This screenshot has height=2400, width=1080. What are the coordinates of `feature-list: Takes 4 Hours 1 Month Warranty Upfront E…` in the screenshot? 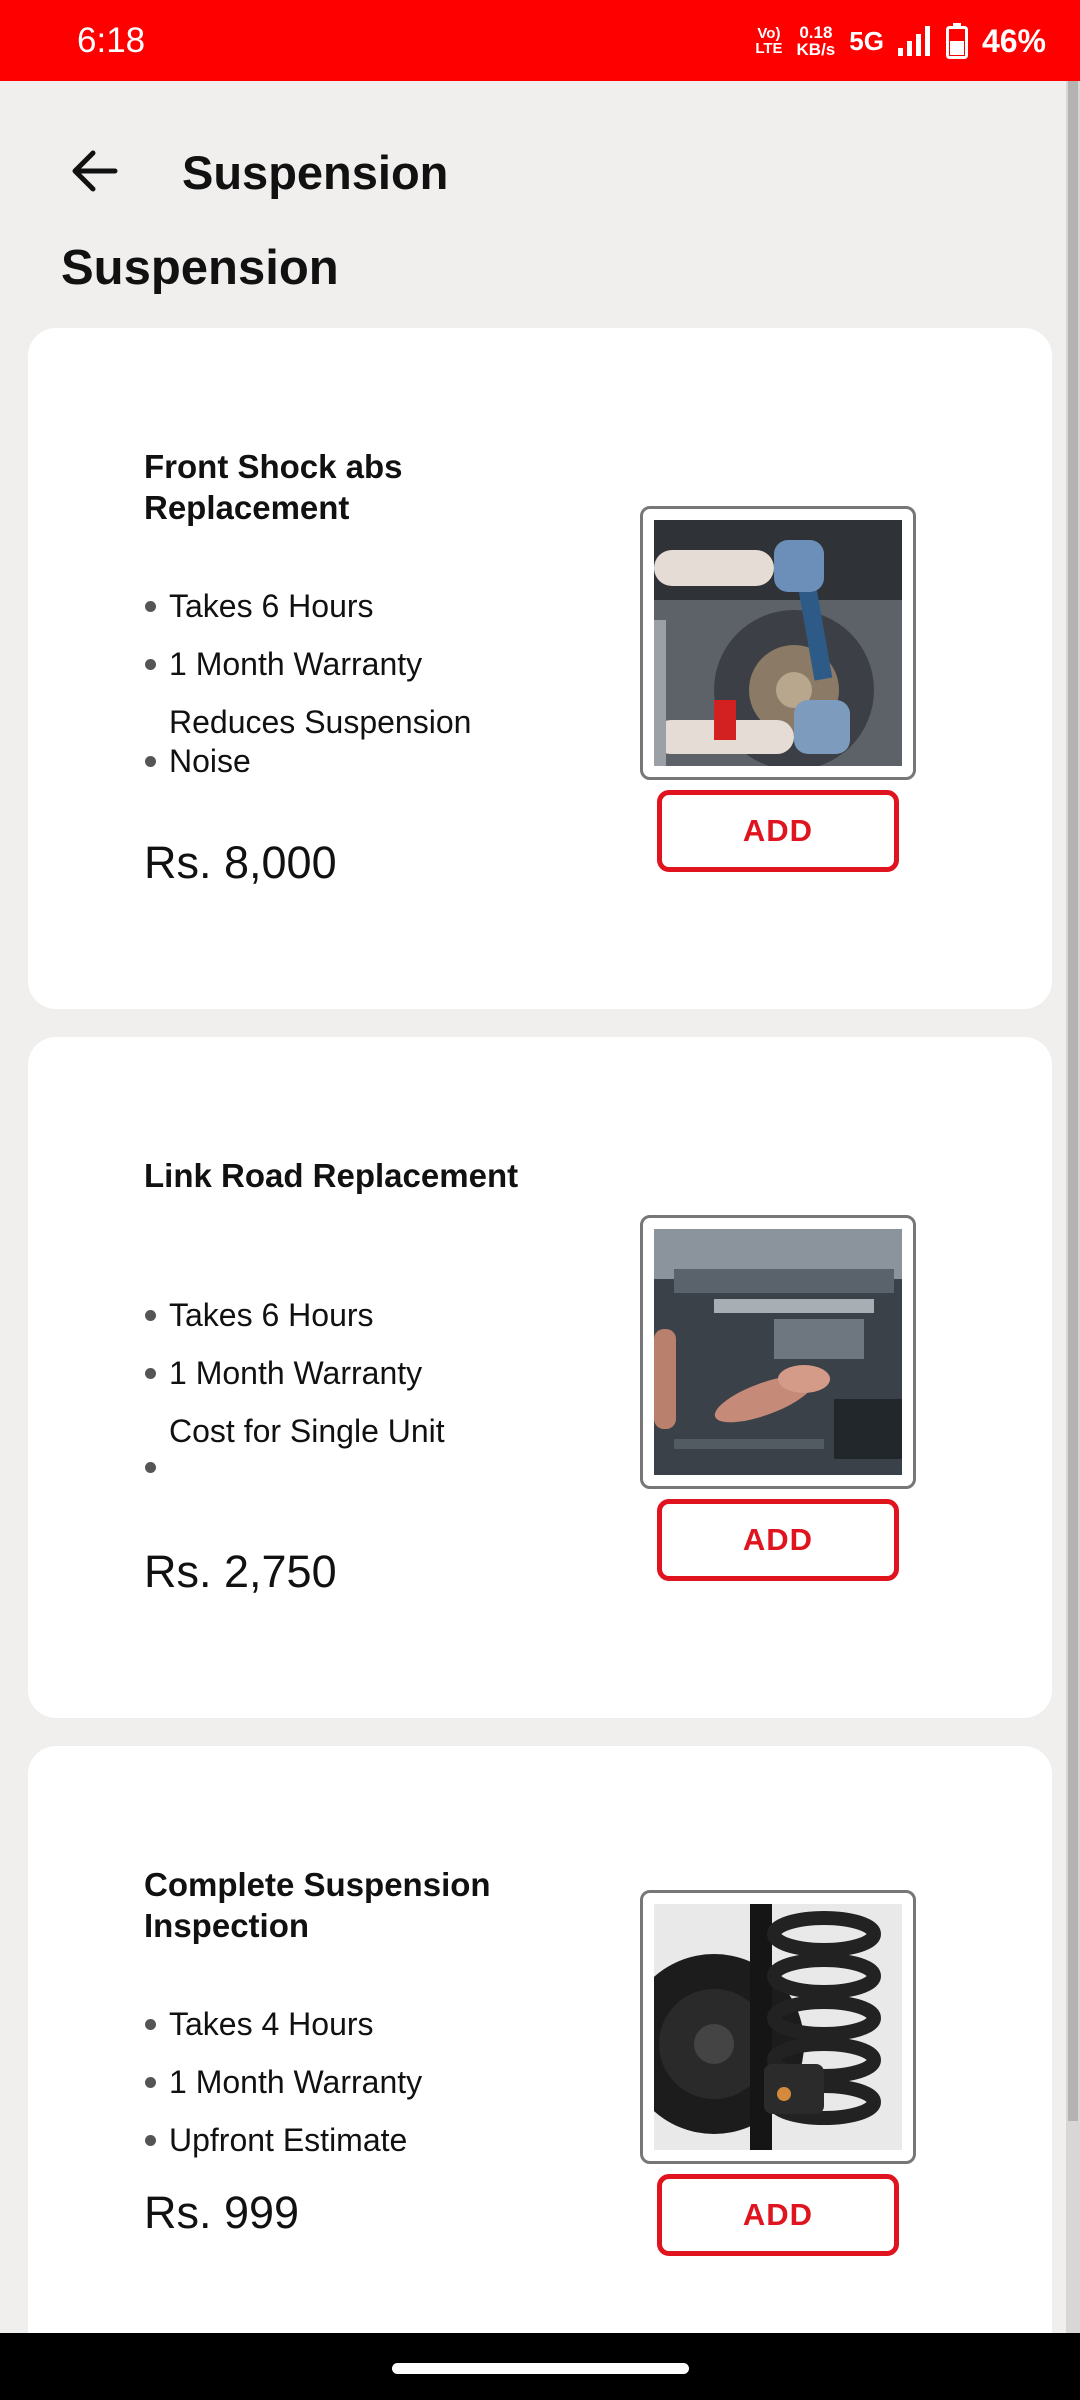 It's located at (344, 2092).